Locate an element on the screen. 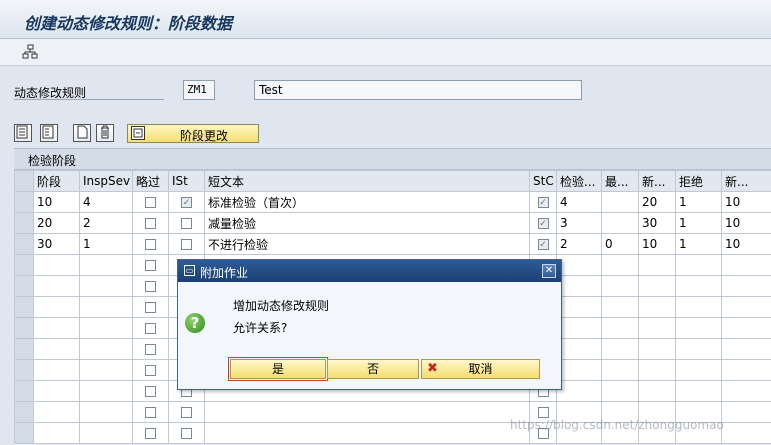 This screenshot has height=445, width=771. column-header: StC is located at coordinates (543, 181).